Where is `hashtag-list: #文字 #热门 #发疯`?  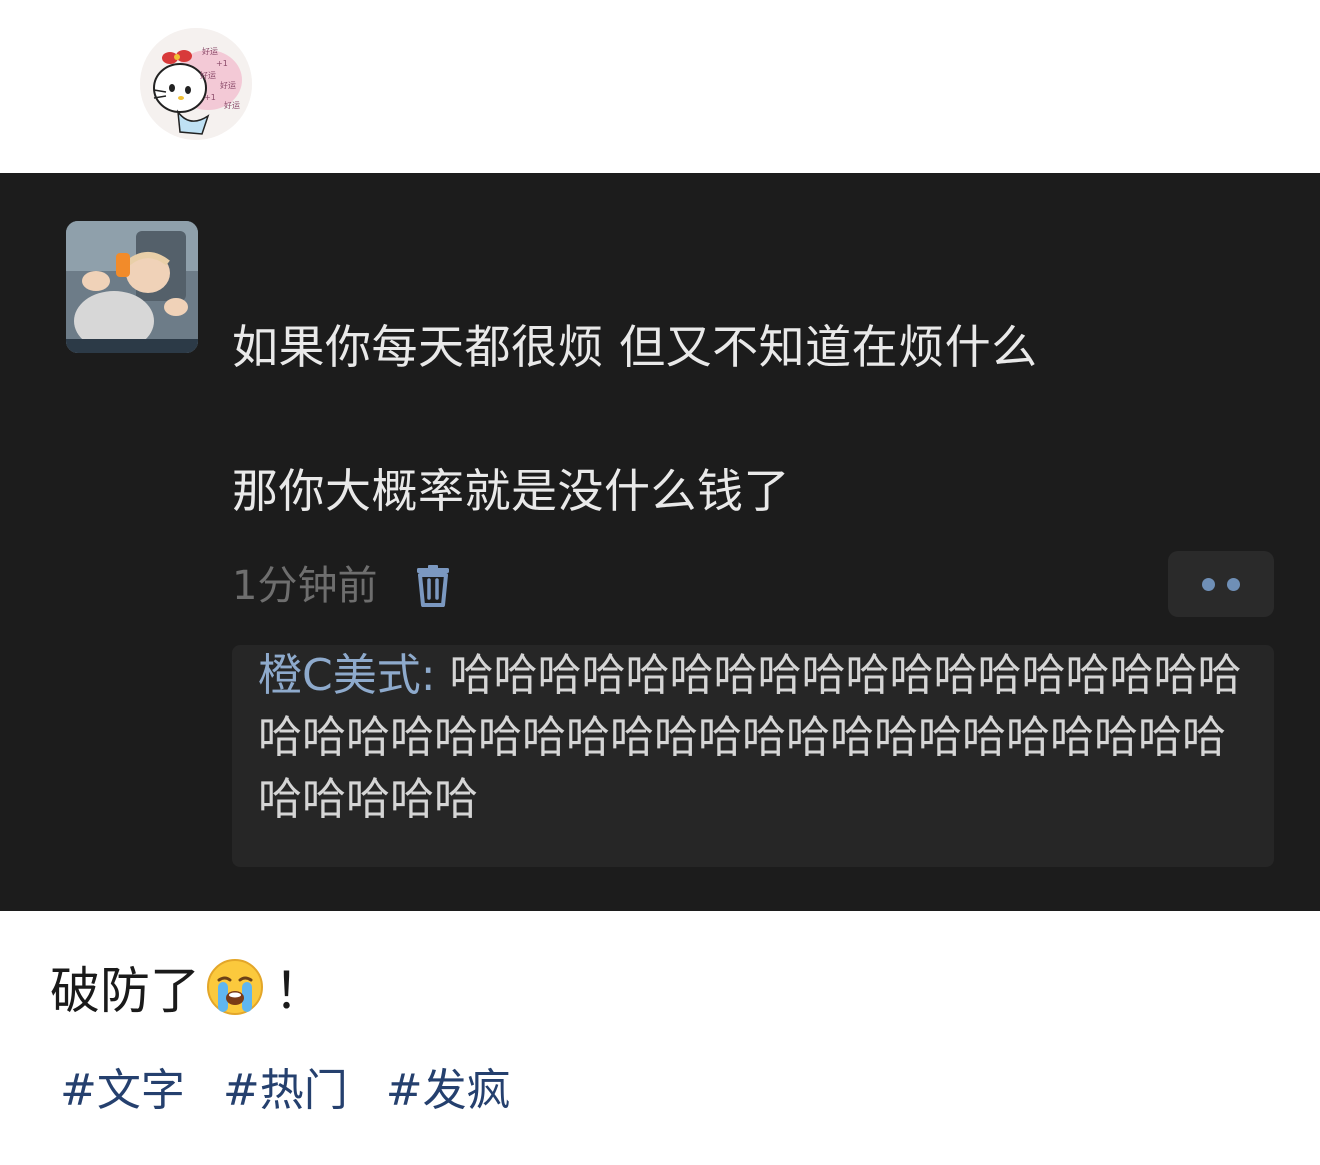 hashtag-list: #文字 #热门 #发疯 is located at coordinates (304, 1086).